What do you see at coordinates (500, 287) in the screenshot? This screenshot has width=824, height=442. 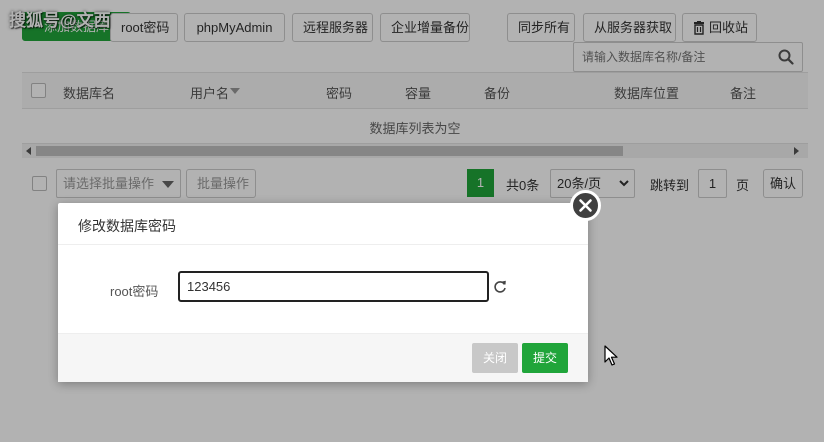 I see `refresh-icon` at bounding box center [500, 287].